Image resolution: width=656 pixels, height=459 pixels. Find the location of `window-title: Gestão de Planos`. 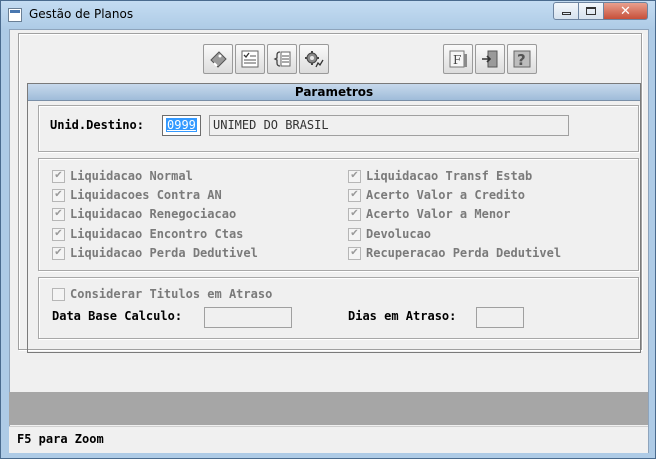

window-title: Gestão de Planos is located at coordinates (81, 14).